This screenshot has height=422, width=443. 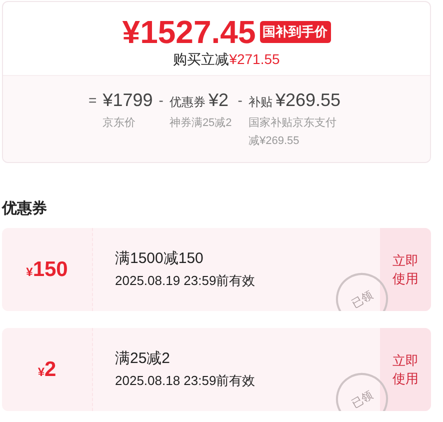 I want to click on term-note: 国家补贴京东支付减¥269.55, so click(x=293, y=132).